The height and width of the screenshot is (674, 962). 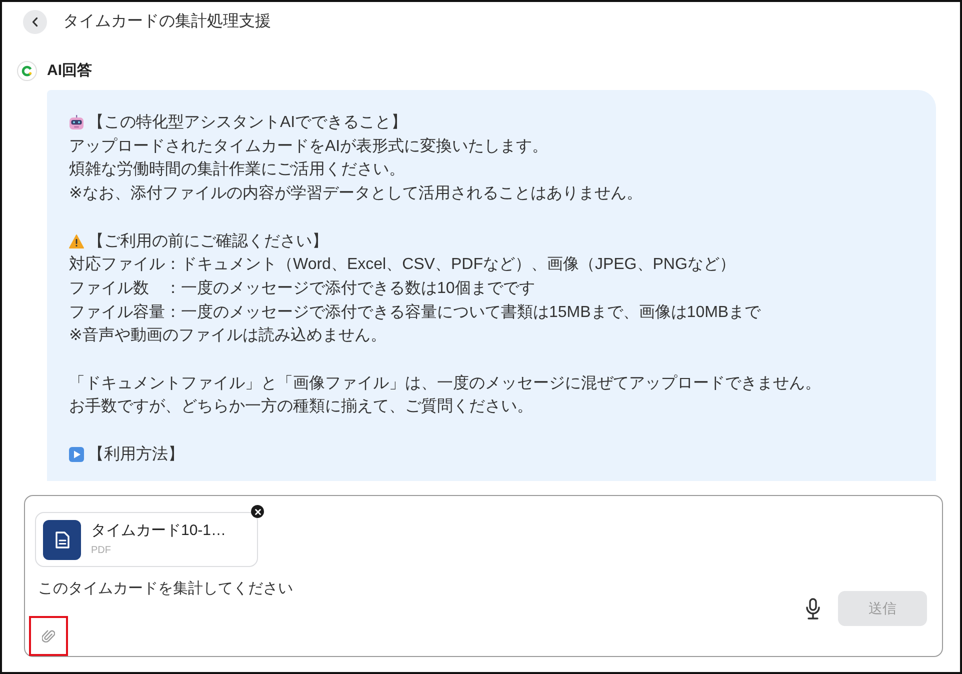 What do you see at coordinates (76, 122) in the screenshot?
I see `robot-icon` at bounding box center [76, 122].